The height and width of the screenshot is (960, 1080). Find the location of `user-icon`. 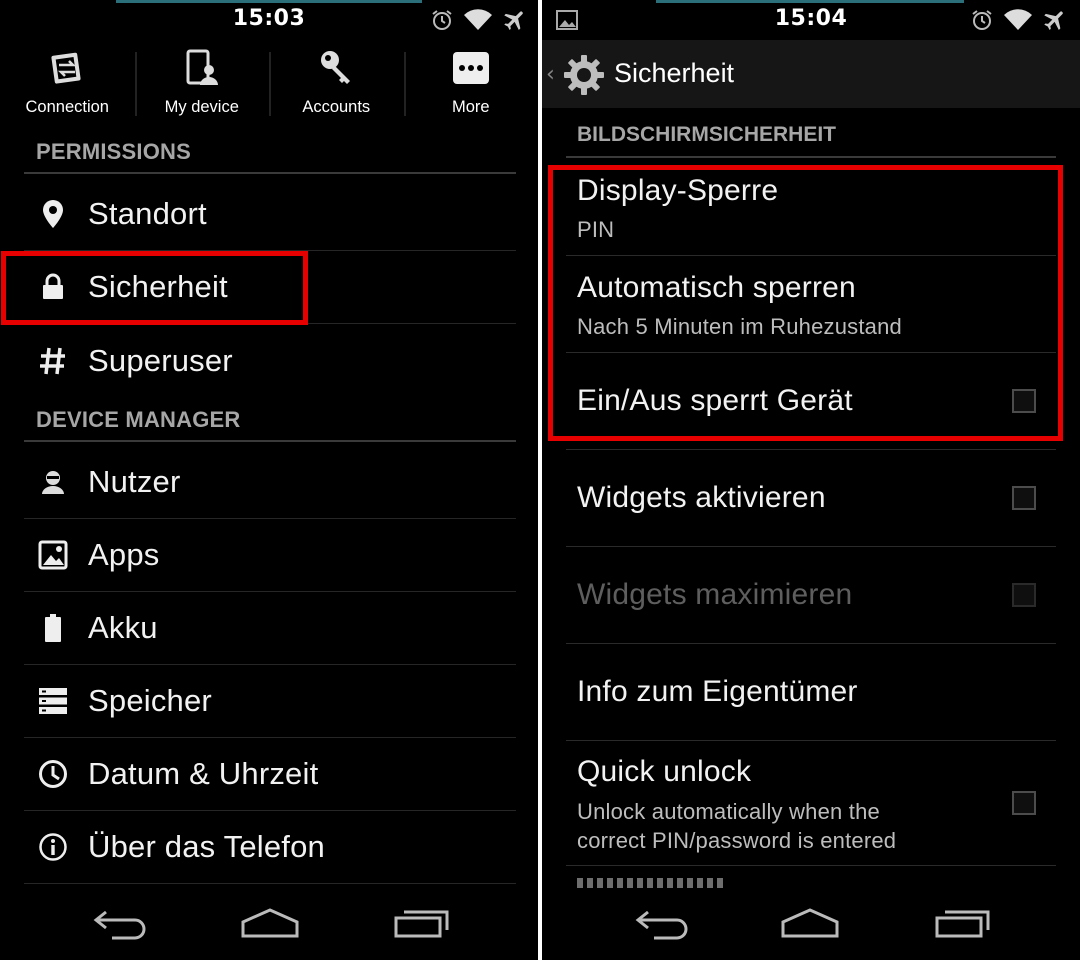

user-icon is located at coordinates (53, 482).